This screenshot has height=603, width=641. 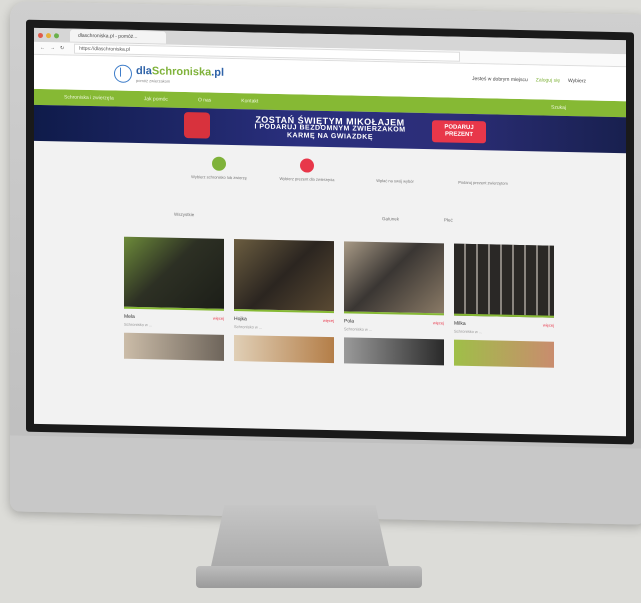 I want to click on nav-search: Szukaj, so click(x=558, y=108).